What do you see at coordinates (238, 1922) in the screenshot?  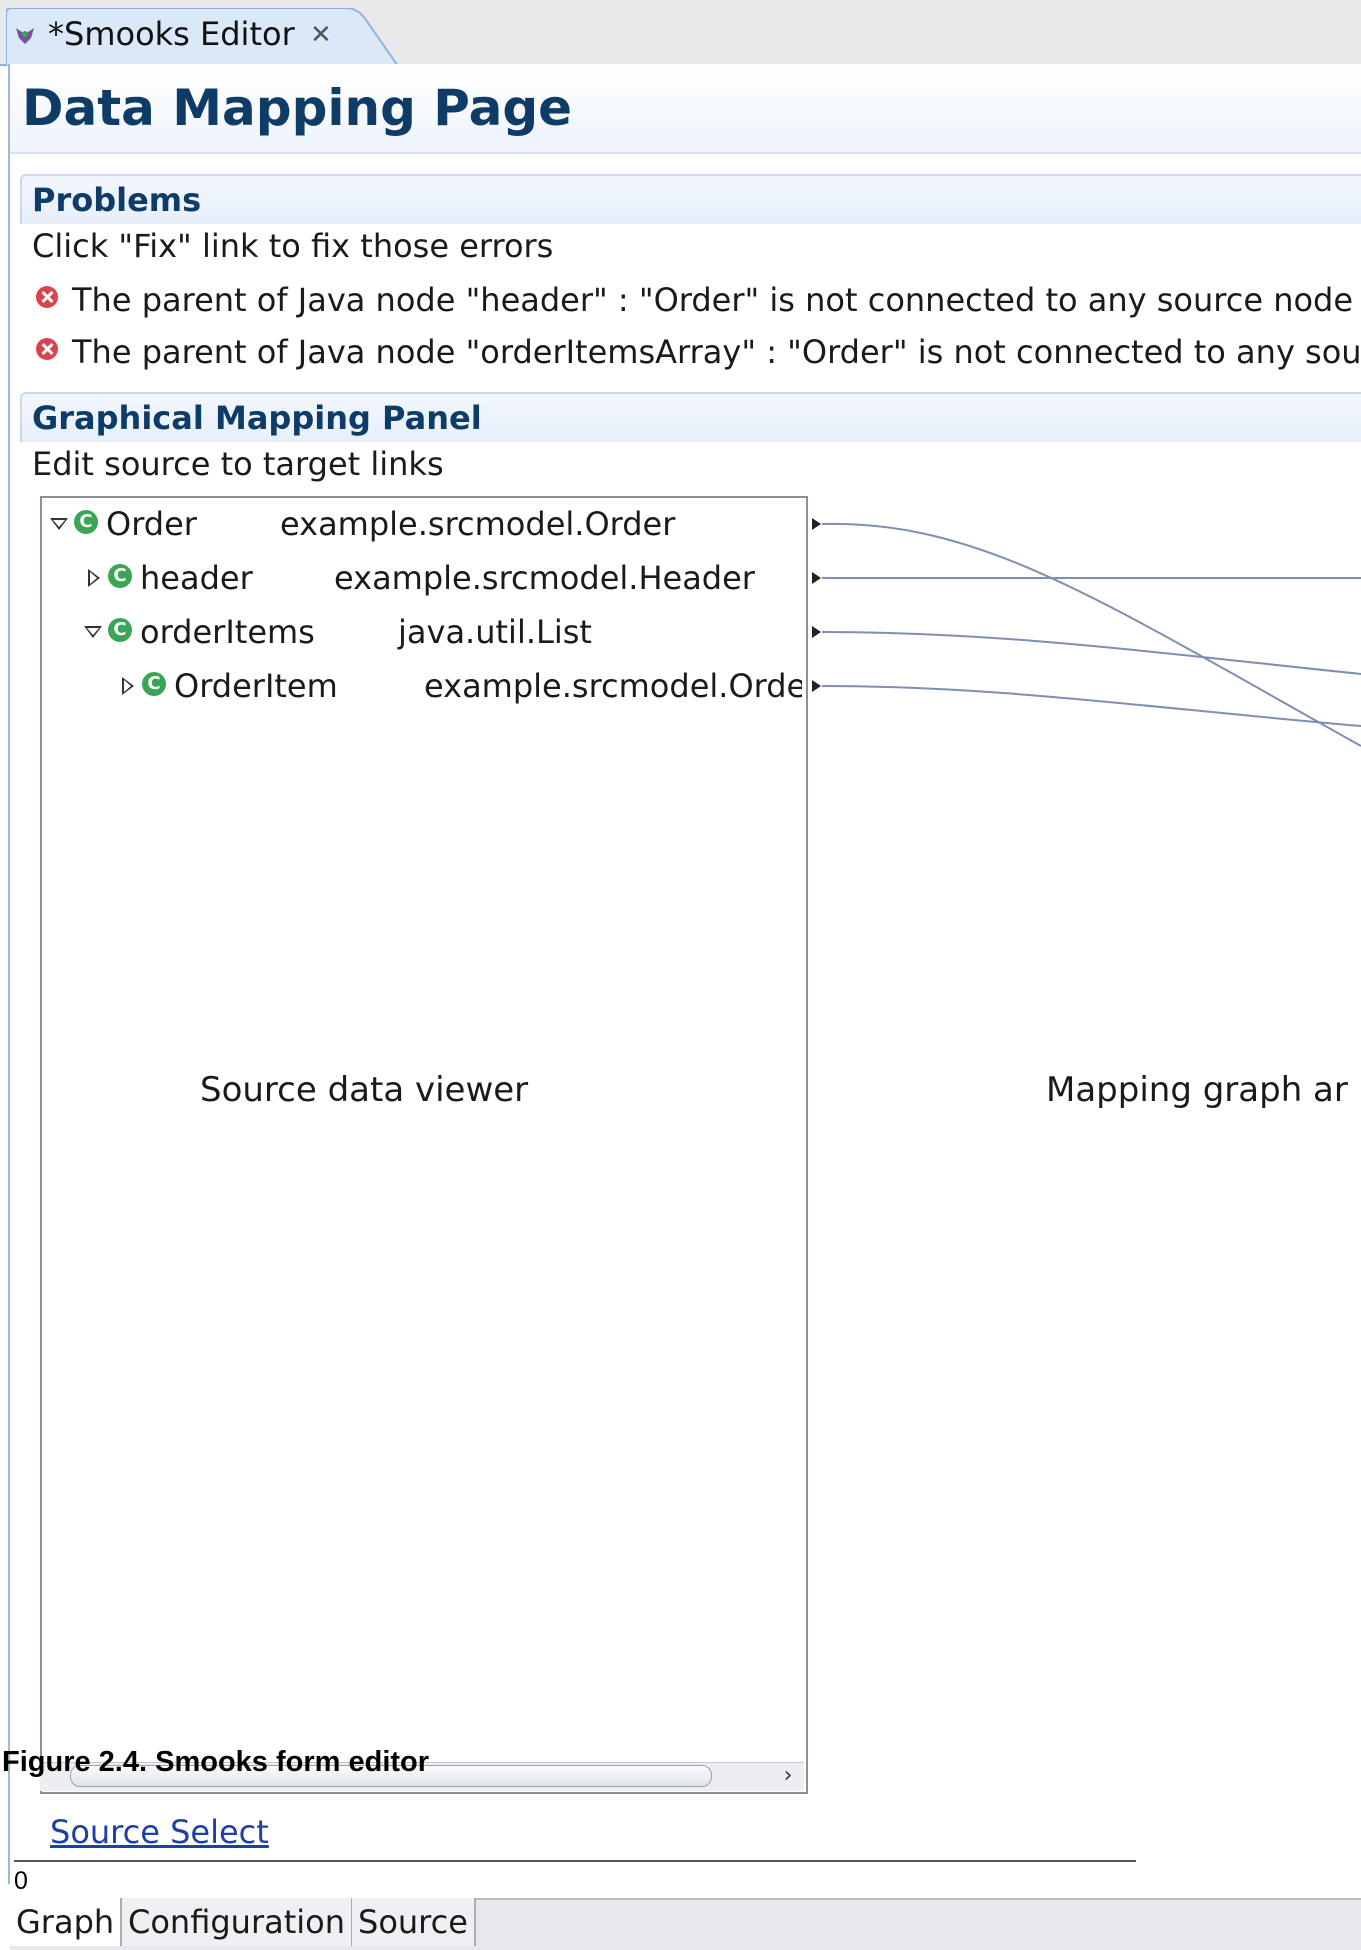 I see `tab-configuration: Configuration` at bounding box center [238, 1922].